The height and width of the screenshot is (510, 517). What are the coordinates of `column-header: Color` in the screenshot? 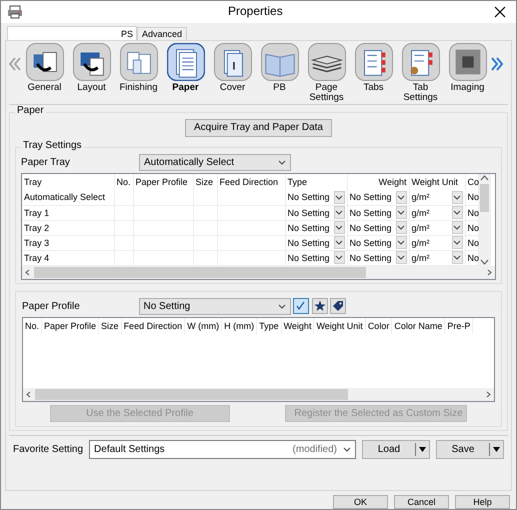 It's located at (378, 326).